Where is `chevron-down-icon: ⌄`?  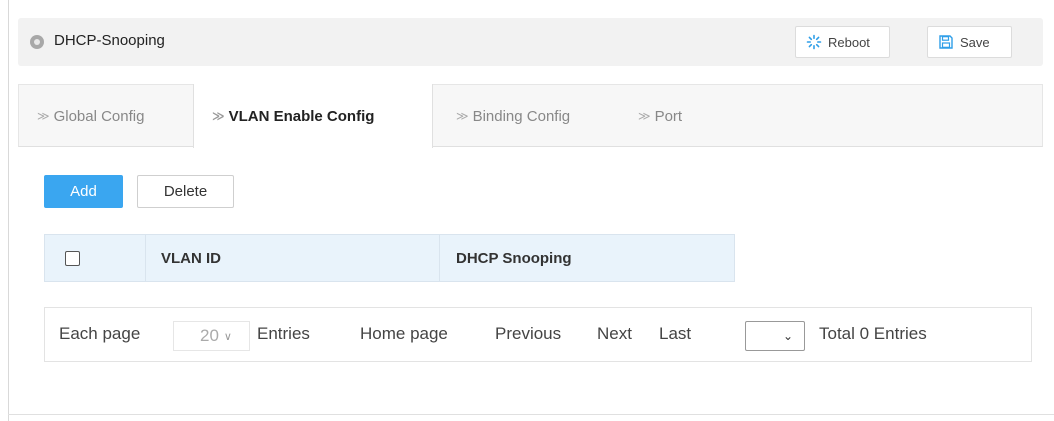
chevron-down-icon: ⌄ is located at coordinates (787, 336).